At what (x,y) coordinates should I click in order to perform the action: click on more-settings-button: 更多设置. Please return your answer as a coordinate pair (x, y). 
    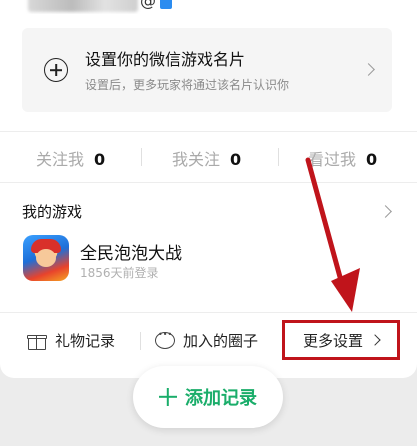
    Looking at the image, I should click on (341, 340).